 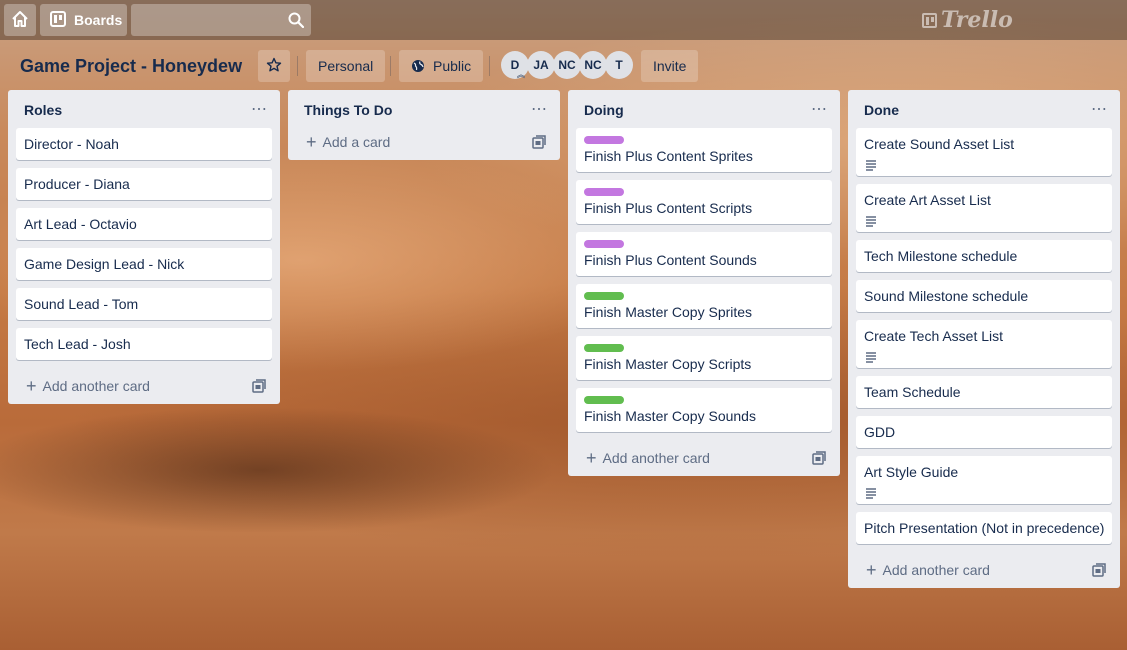 I want to click on public-visibility-button: Public, so click(x=441, y=66).